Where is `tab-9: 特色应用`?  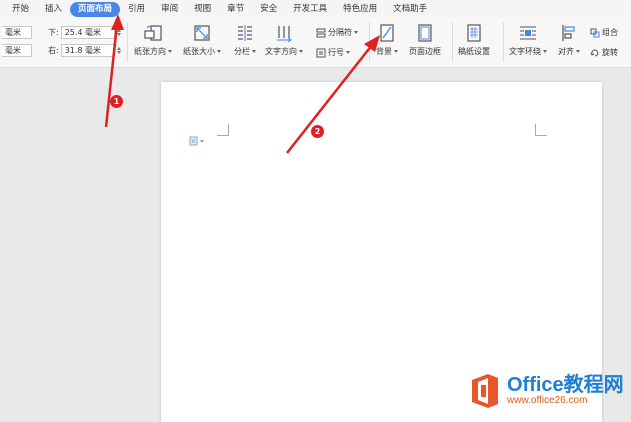
tab-9: 特色应用 is located at coordinates (360, 9).